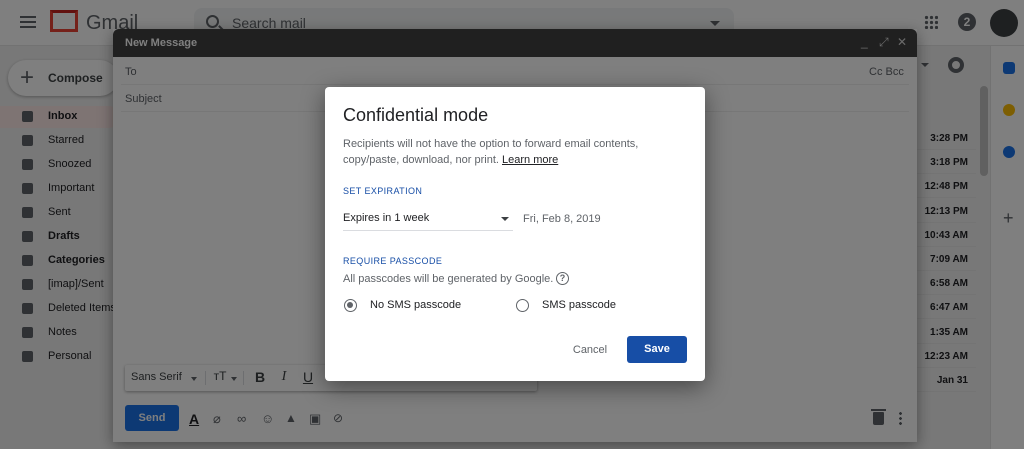  Describe the element at coordinates (590, 350) in the screenshot. I see `cancel-button: Cancel` at that location.